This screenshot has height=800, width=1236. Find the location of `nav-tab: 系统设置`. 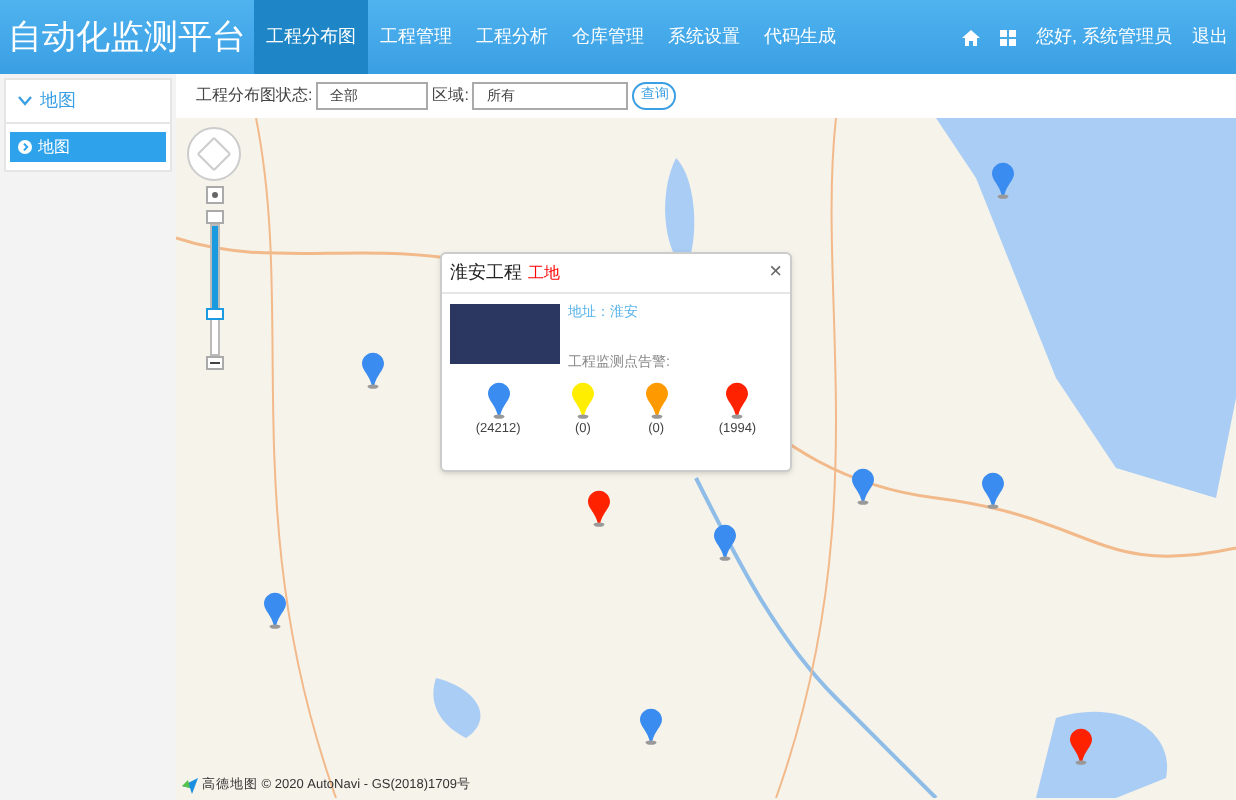

nav-tab: 系统设置 is located at coordinates (704, 37).